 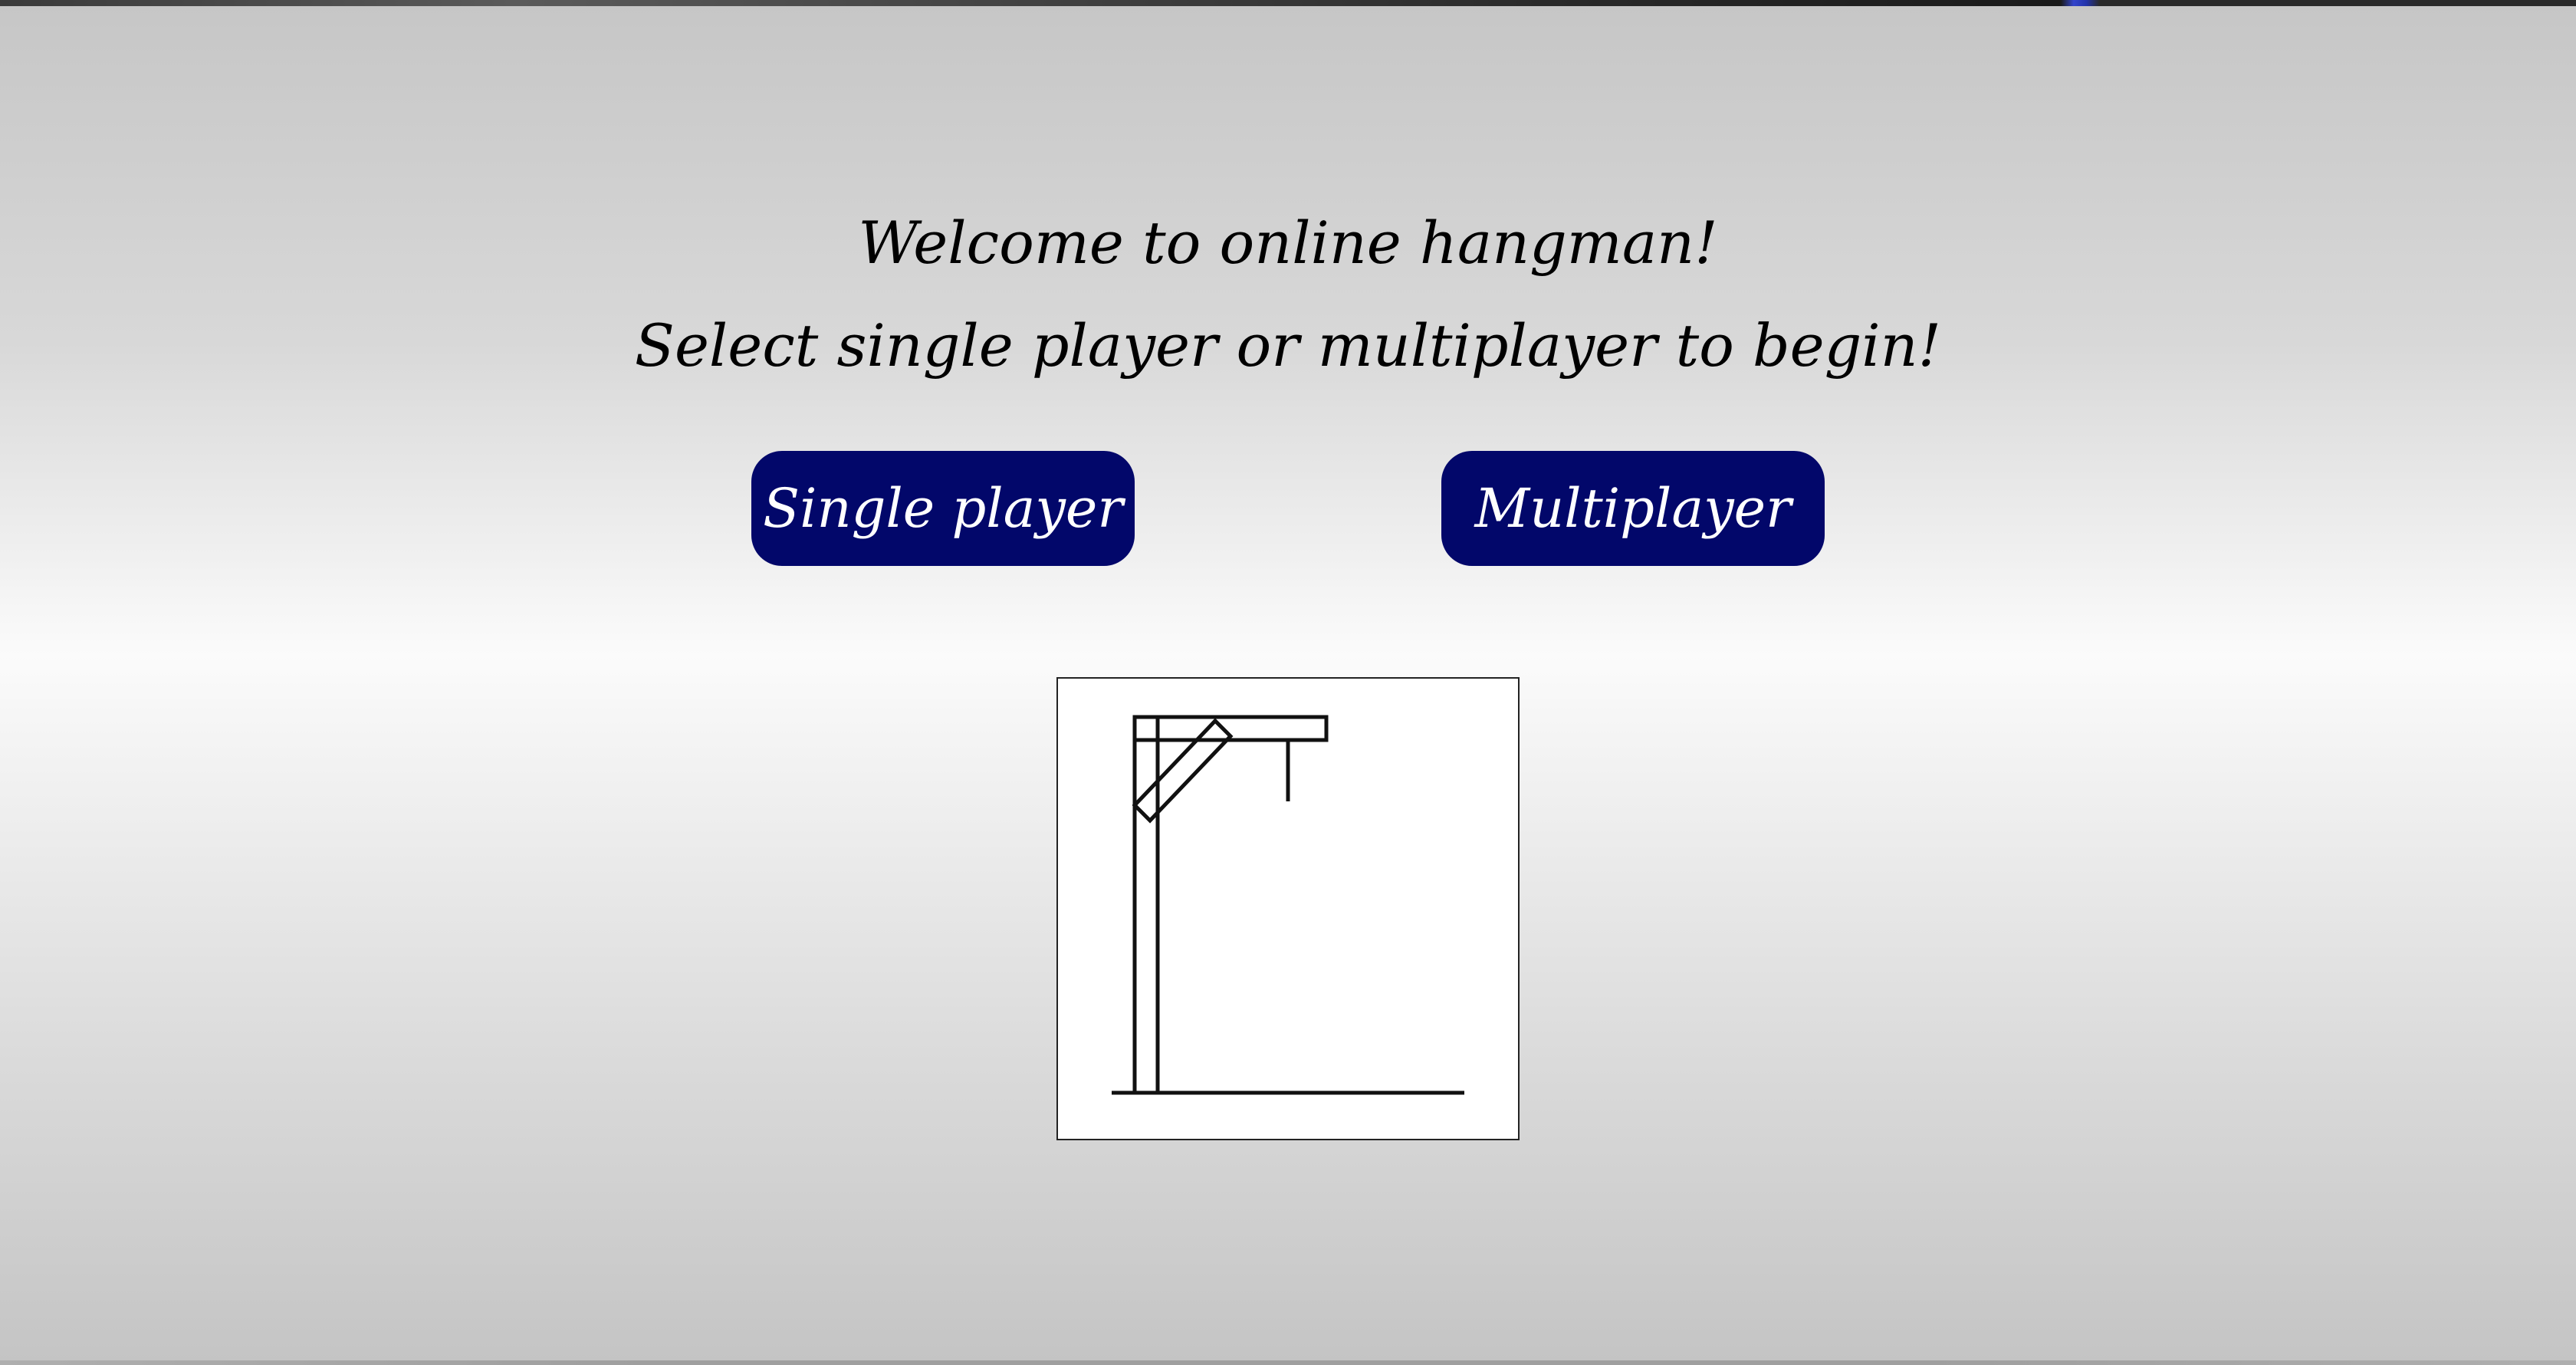 I want to click on single-player-button-label: Single player, so click(x=943, y=509).